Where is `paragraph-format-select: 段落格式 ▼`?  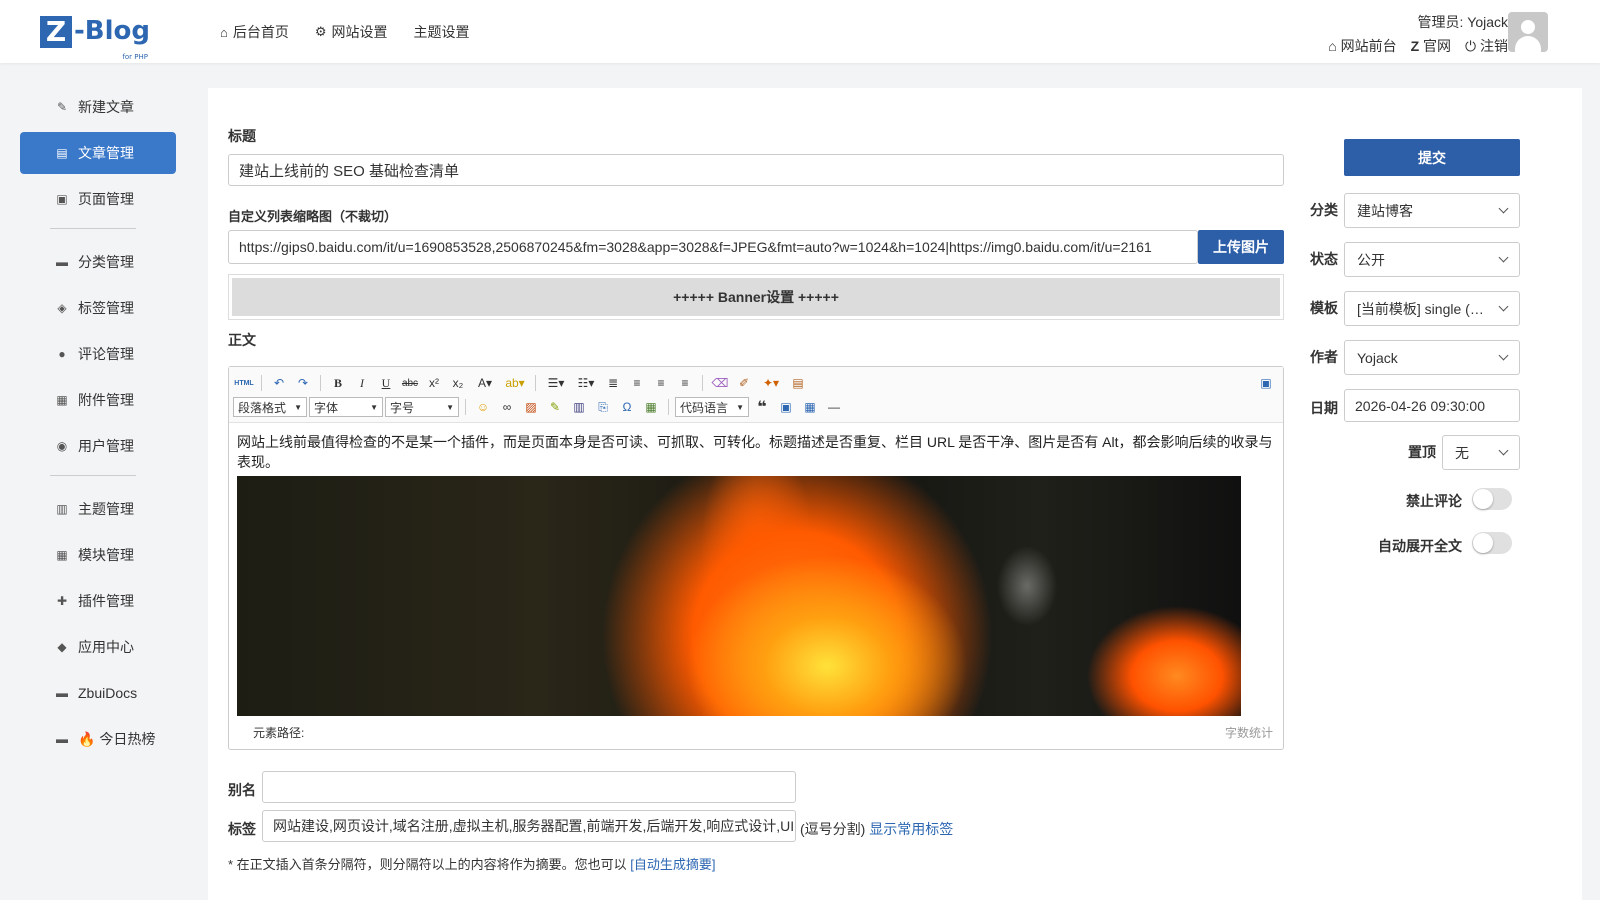 paragraph-format-select: 段落格式 ▼ is located at coordinates (270, 407).